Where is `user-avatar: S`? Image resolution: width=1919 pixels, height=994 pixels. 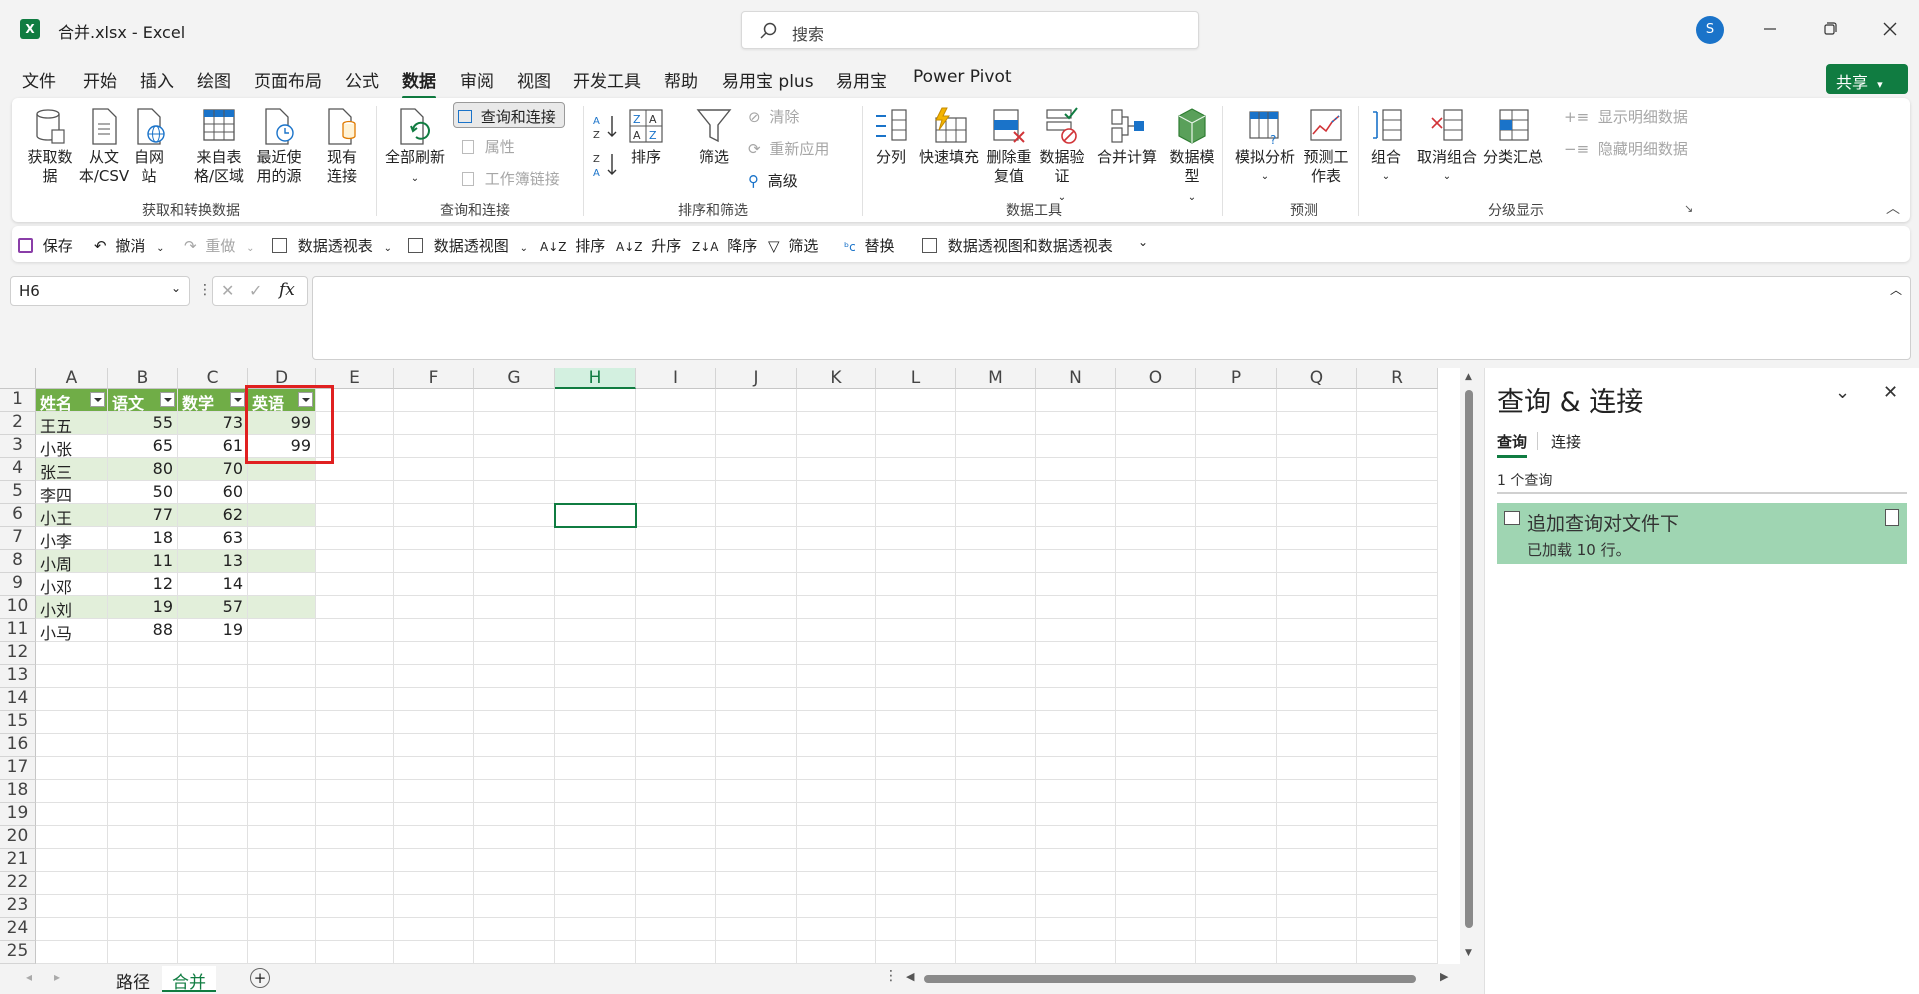 user-avatar: S is located at coordinates (1710, 30).